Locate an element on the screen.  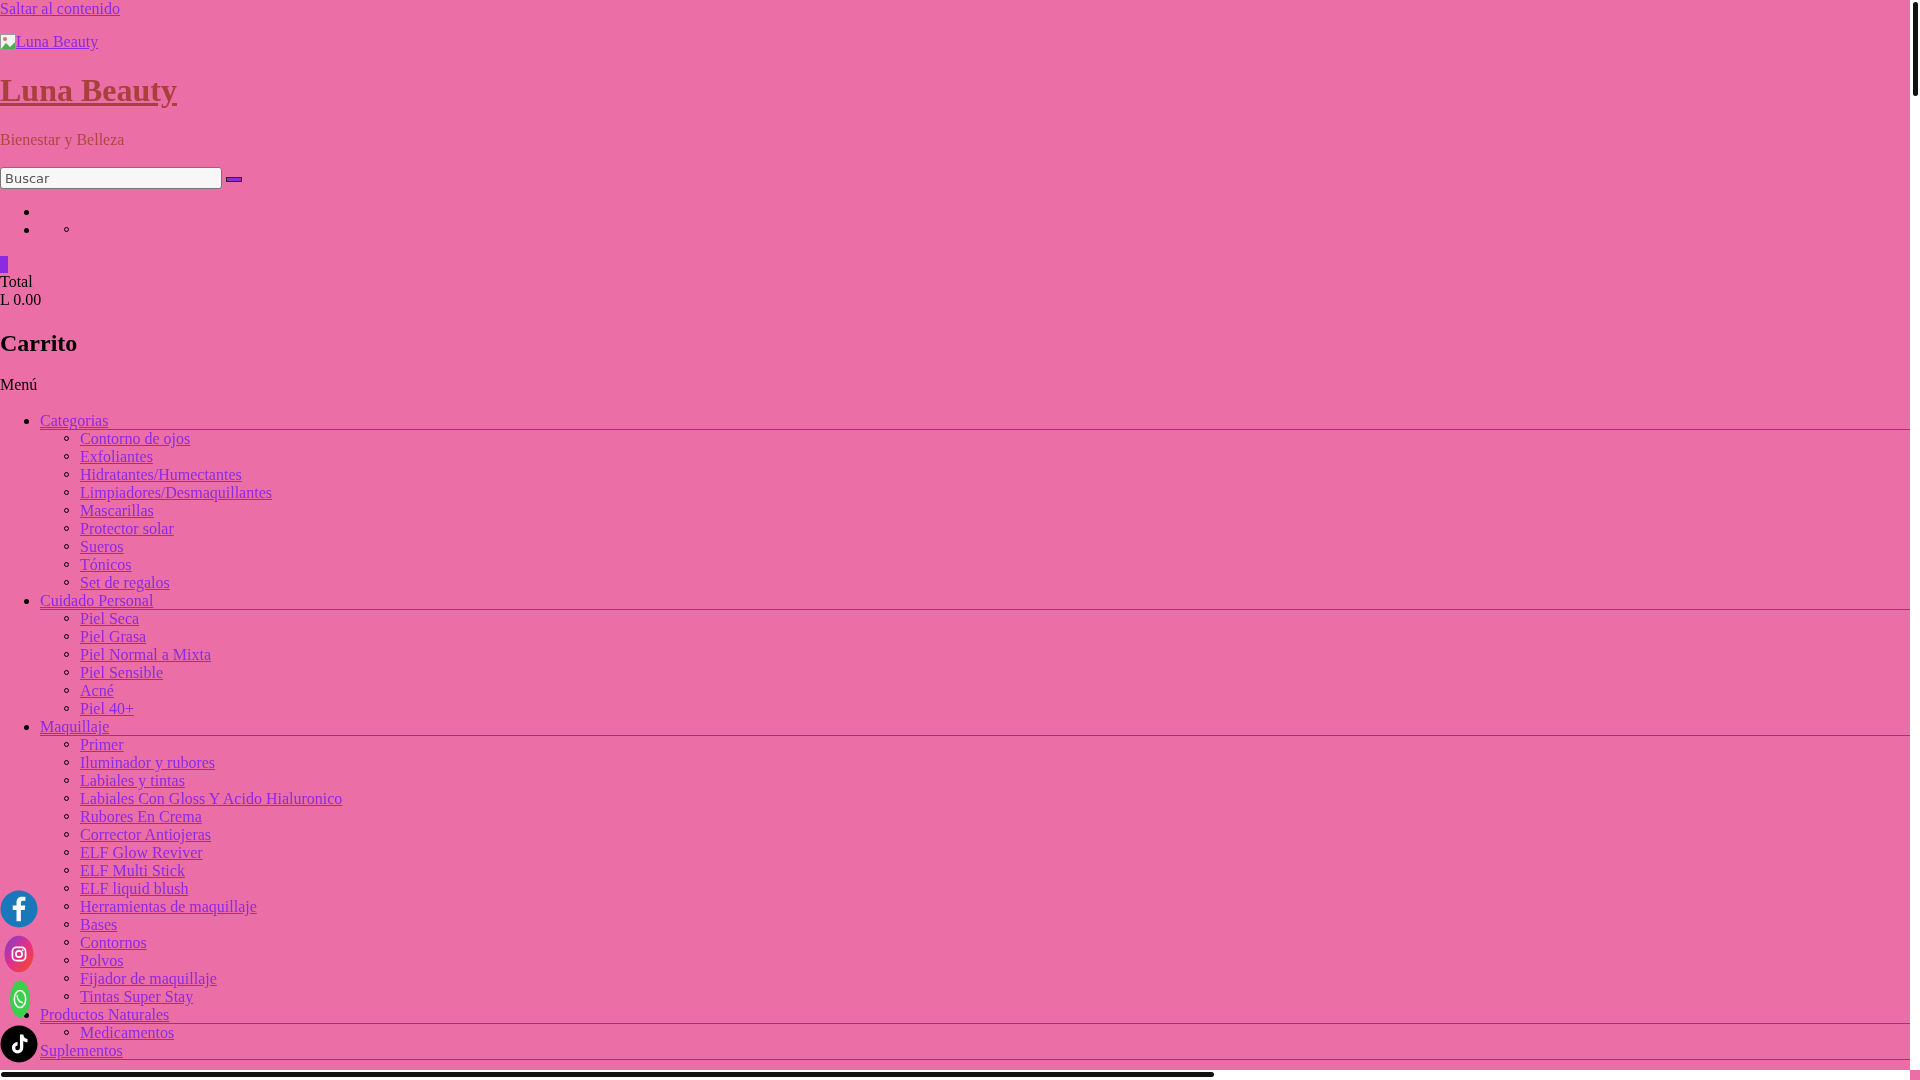
horizontal-scrollbar is located at coordinates (607, 1074).